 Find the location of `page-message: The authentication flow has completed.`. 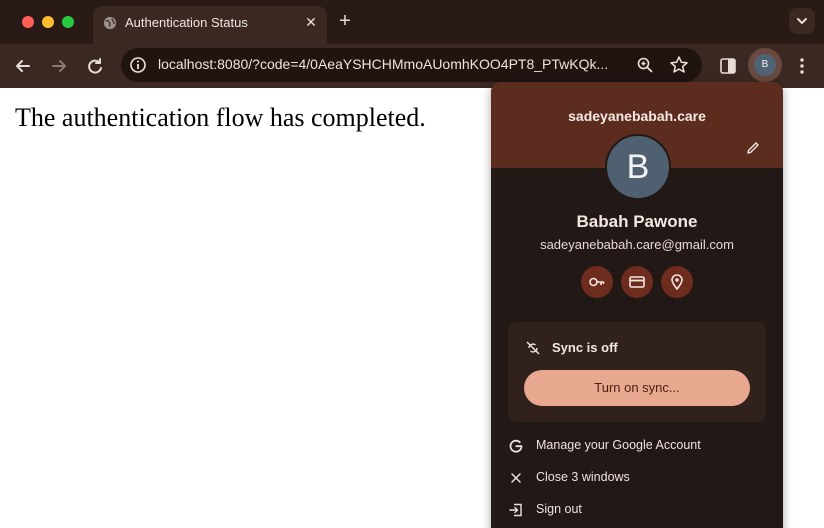

page-message: The authentication flow has completed. is located at coordinates (220, 117).